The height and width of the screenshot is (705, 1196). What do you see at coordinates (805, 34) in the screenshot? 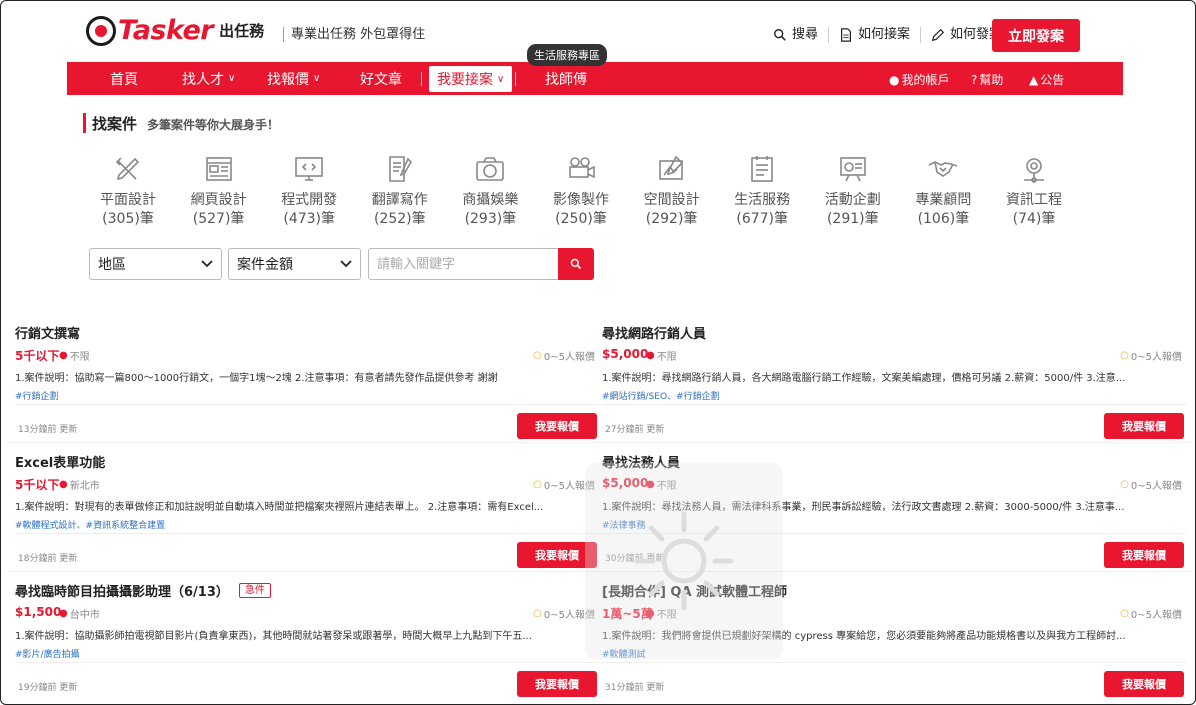
I see `top-link-label: 搜尋` at bounding box center [805, 34].